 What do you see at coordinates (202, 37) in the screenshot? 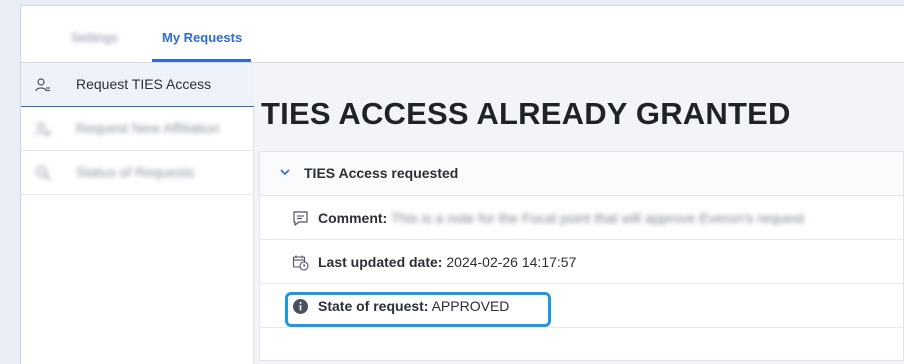
I see `tab-my-requests: My Requests` at bounding box center [202, 37].